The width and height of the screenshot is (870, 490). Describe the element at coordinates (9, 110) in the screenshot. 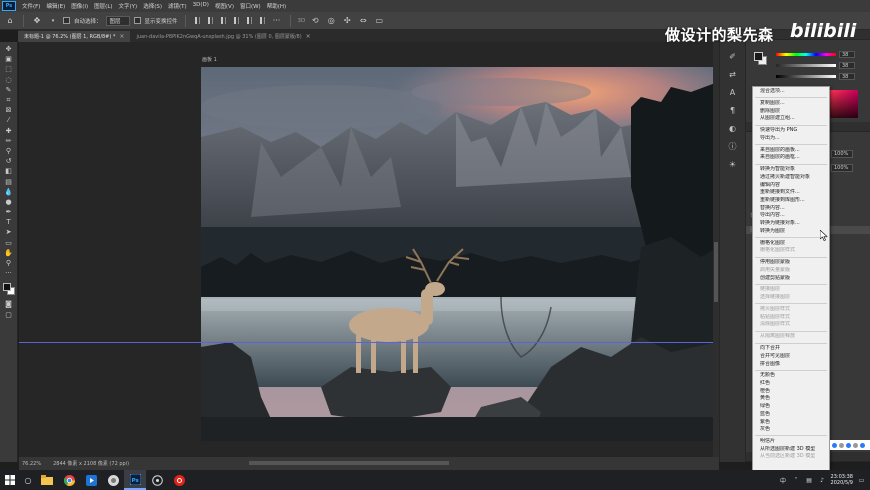

I see `frame-tool-icon: ⊠` at that location.